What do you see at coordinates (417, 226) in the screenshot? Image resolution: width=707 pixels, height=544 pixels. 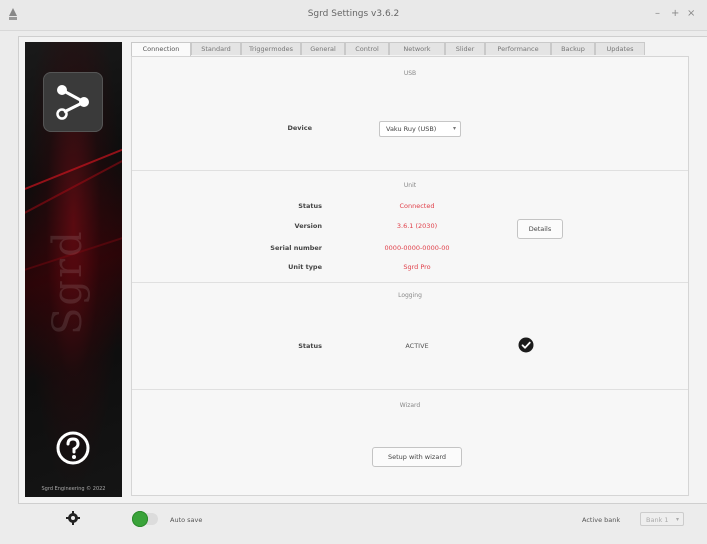 I see `version-value: 3.6.1 (2030)` at bounding box center [417, 226].